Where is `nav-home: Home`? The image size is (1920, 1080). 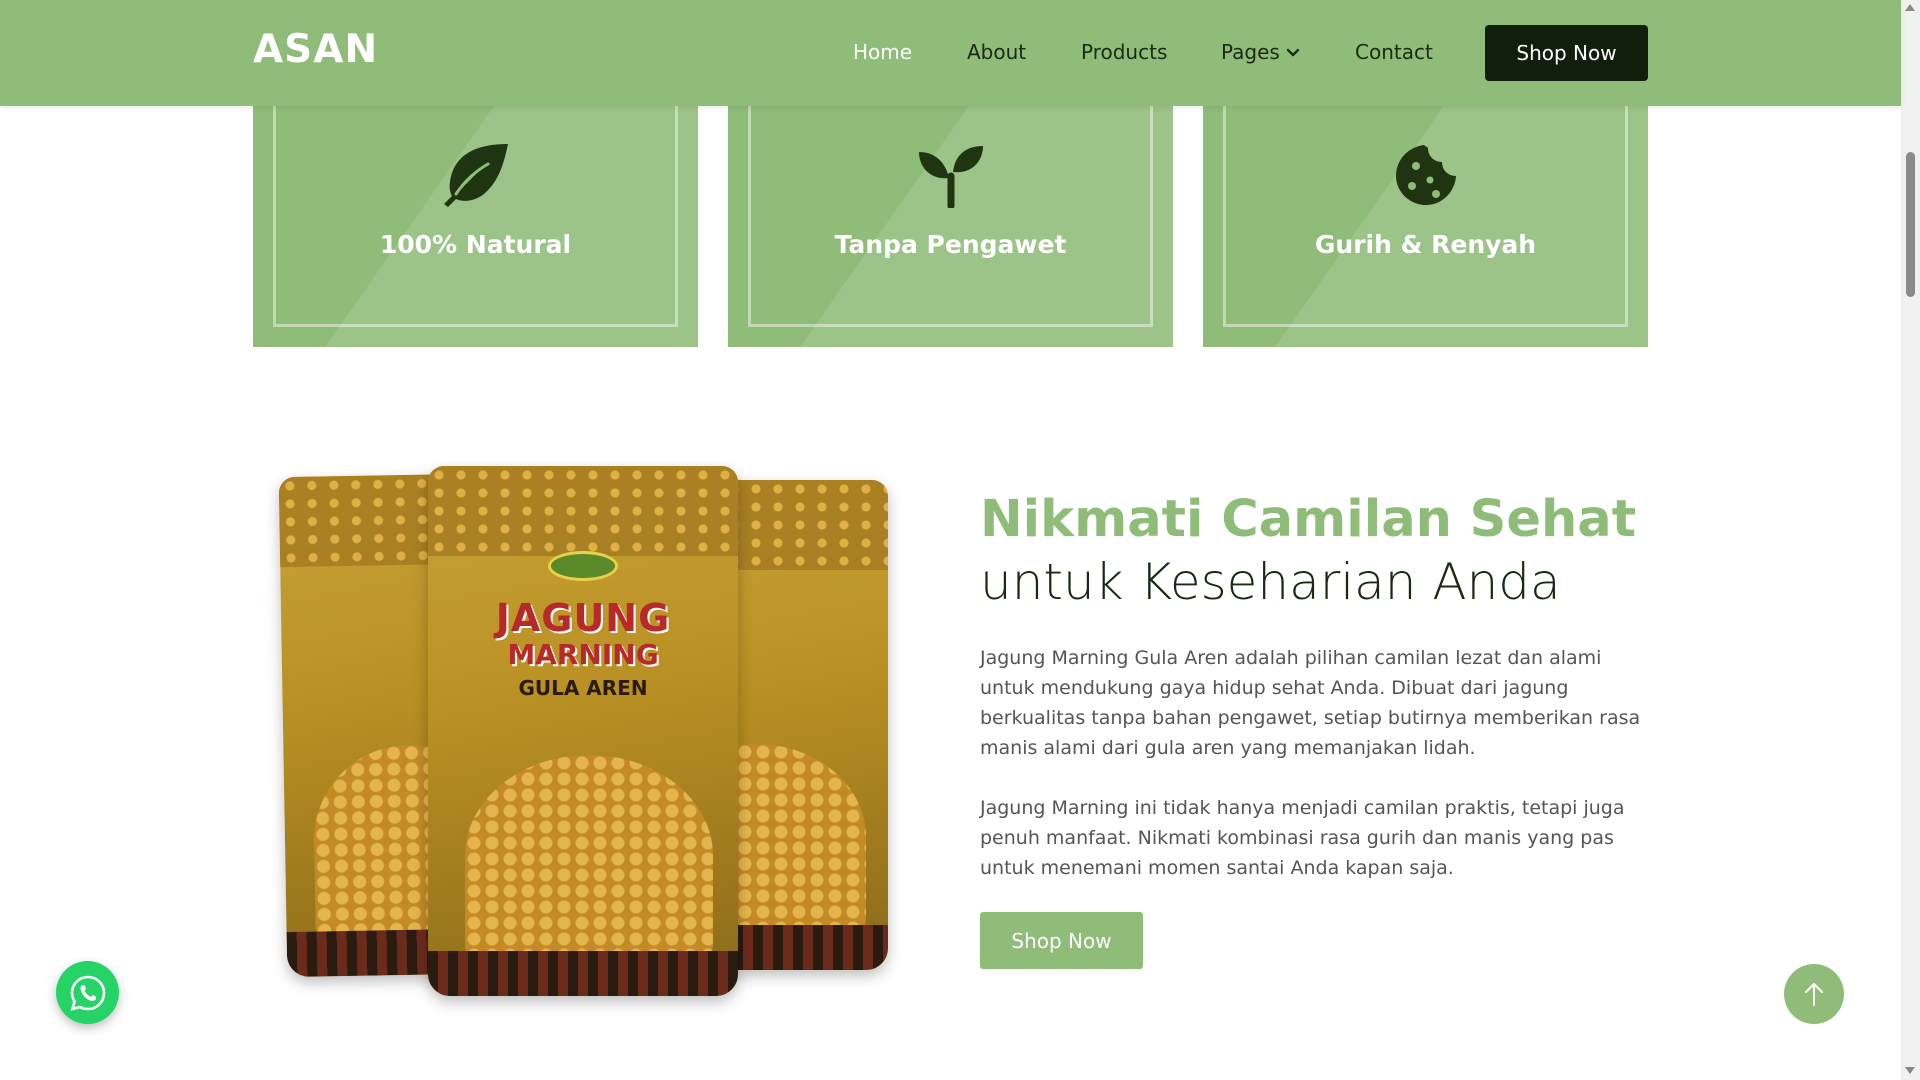
nav-home: Home is located at coordinates (882, 52).